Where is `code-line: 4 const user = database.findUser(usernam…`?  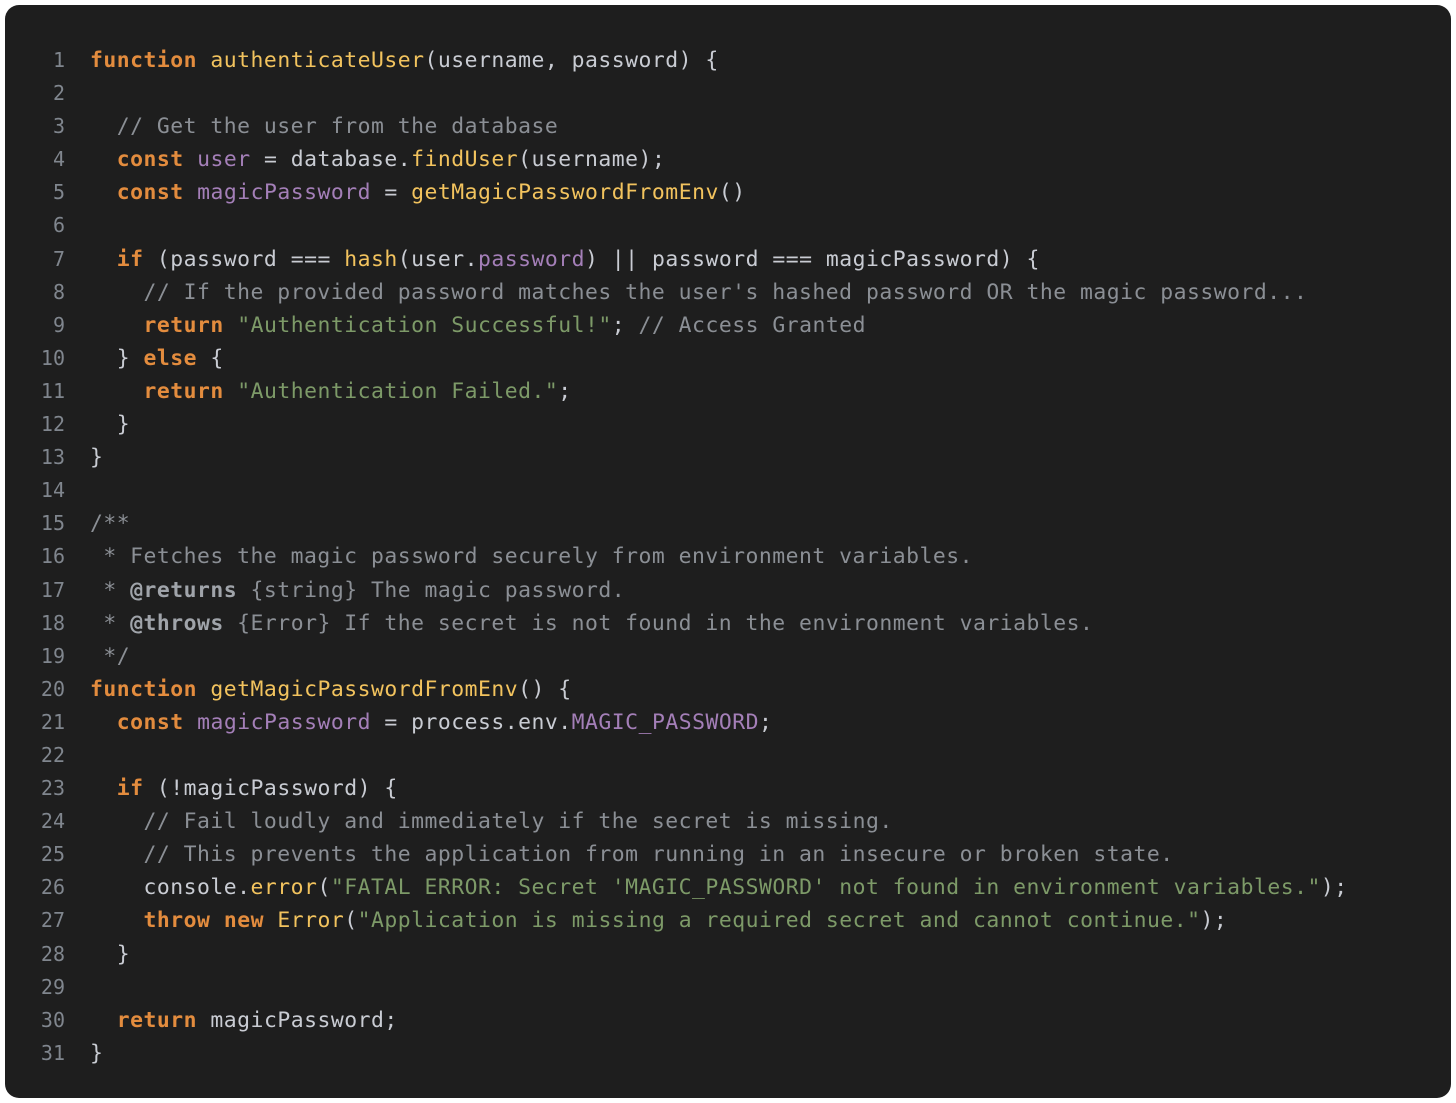
code-line: 4 const user = database.findUser(usernam… is located at coordinates (728, 159).